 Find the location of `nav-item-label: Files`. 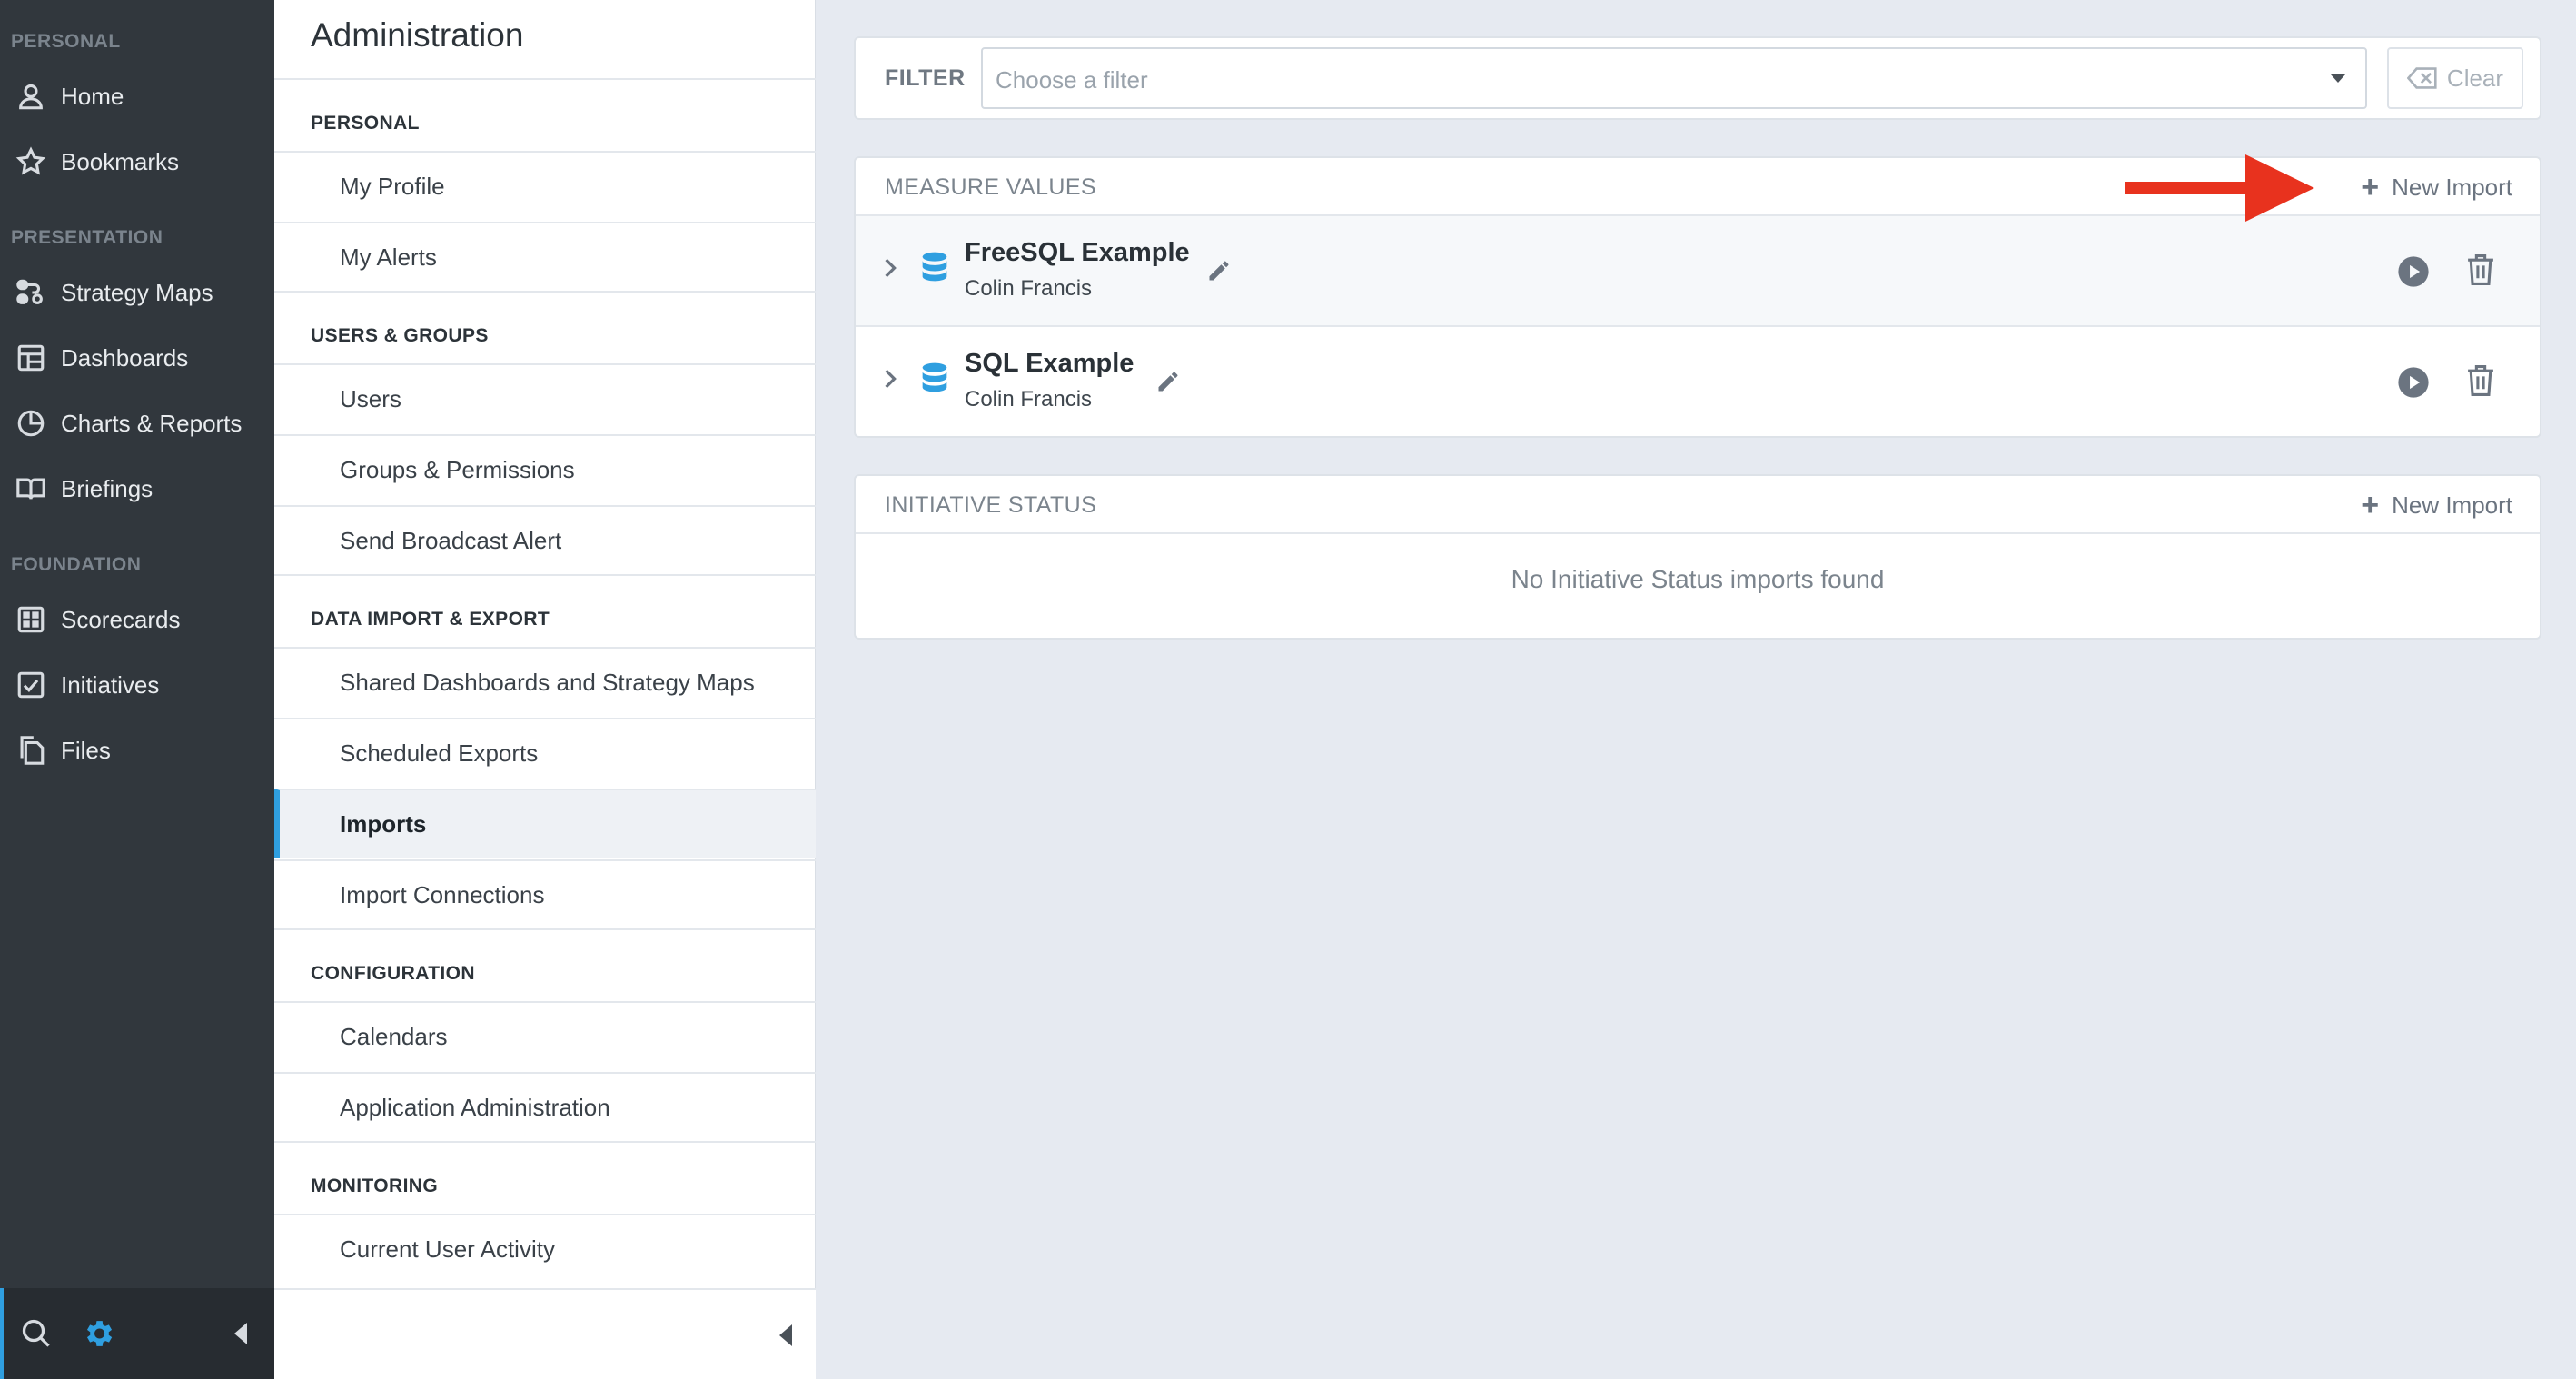

nav-item-label: Files is located at coordinates (86, 750).